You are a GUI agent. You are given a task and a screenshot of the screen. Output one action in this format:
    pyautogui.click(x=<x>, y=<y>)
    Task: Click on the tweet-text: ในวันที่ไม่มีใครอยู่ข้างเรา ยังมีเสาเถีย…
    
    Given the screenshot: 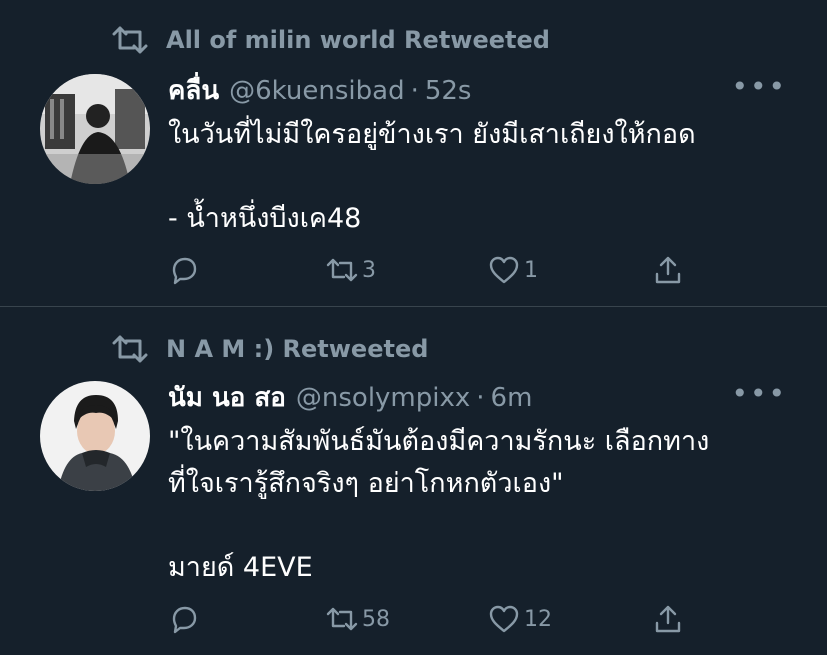 What is the action you would take?
    pyautogui.click(x=432, y=176)
    